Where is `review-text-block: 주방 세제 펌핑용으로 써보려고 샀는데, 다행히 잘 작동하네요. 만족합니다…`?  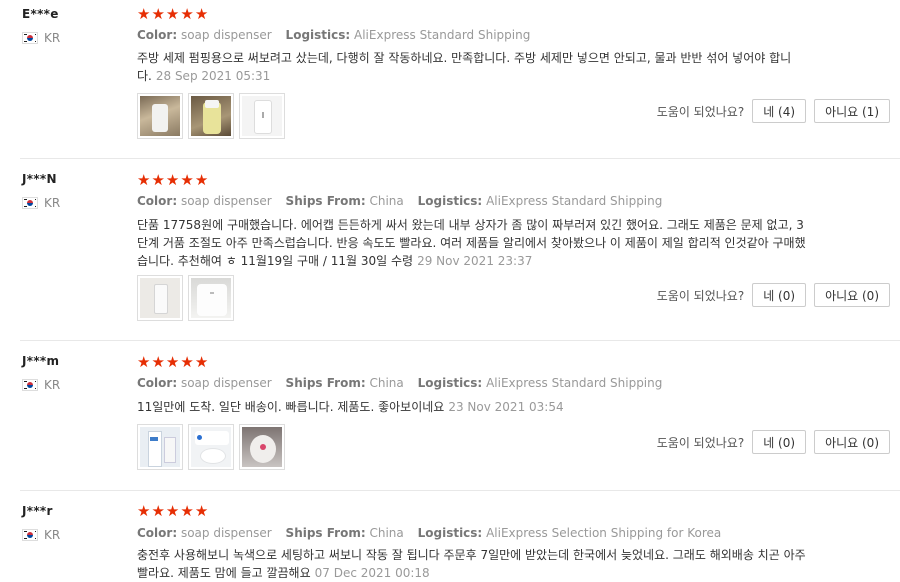 review-text-block: 주방 세제 펌핑용으로 써보려고 샀는데, 다행히 잘 작동하네요. 만족합니다… is located at coordinates (473, 67).